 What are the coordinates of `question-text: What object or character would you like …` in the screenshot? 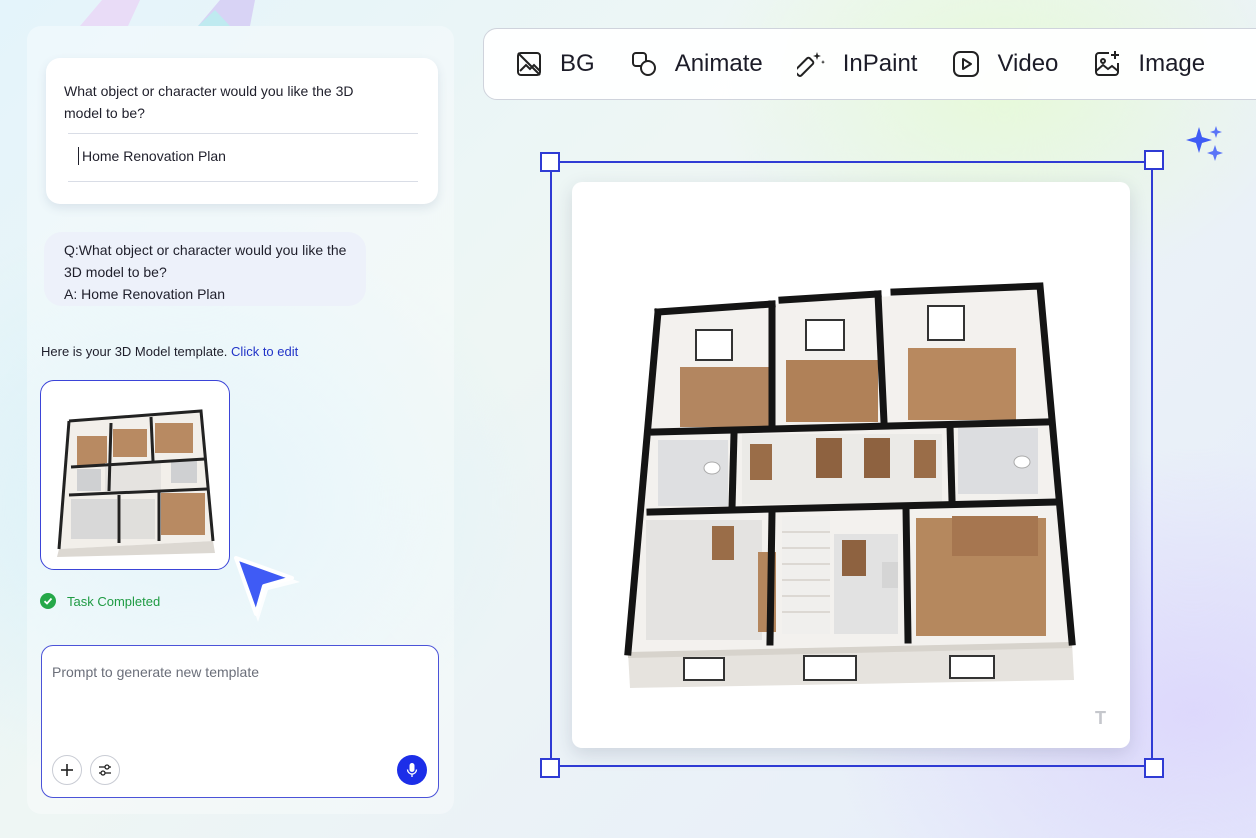 It's located at (209, 102).